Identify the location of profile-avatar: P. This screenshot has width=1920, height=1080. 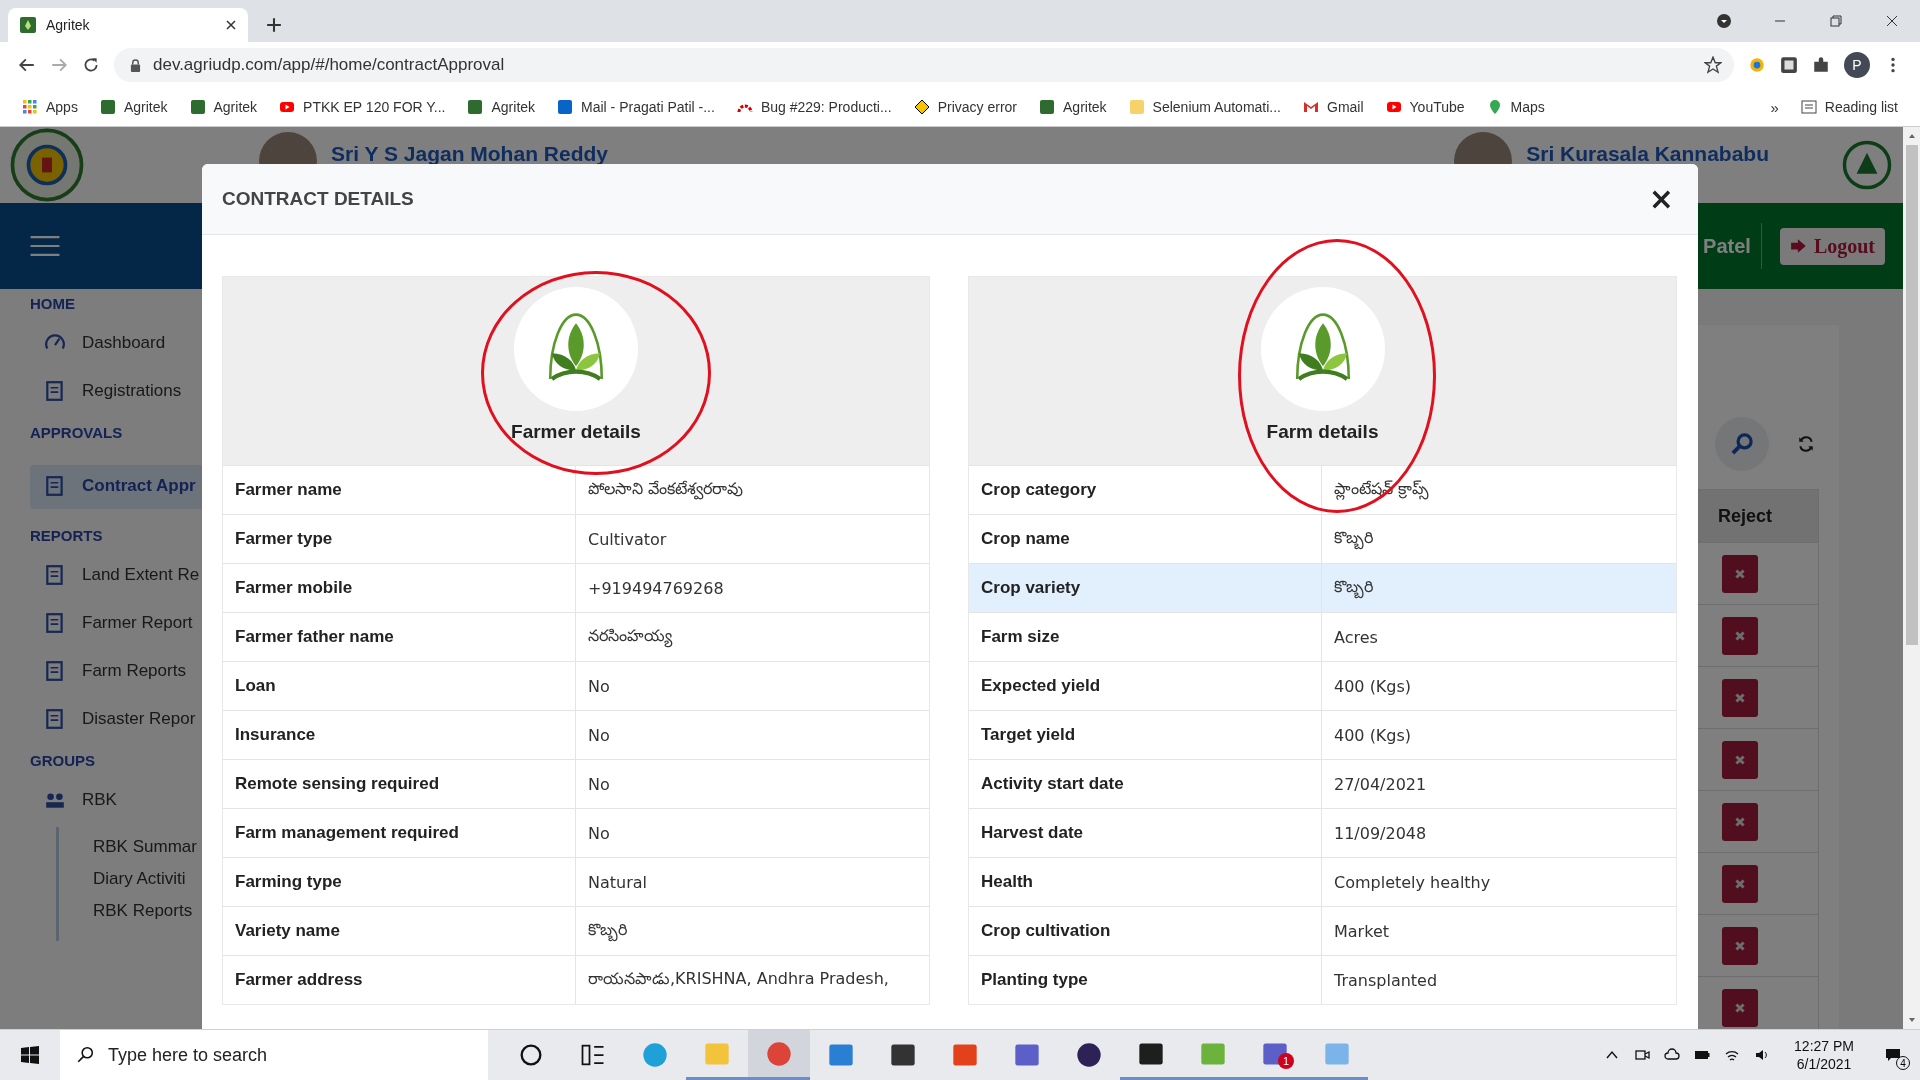
(1857, 65).